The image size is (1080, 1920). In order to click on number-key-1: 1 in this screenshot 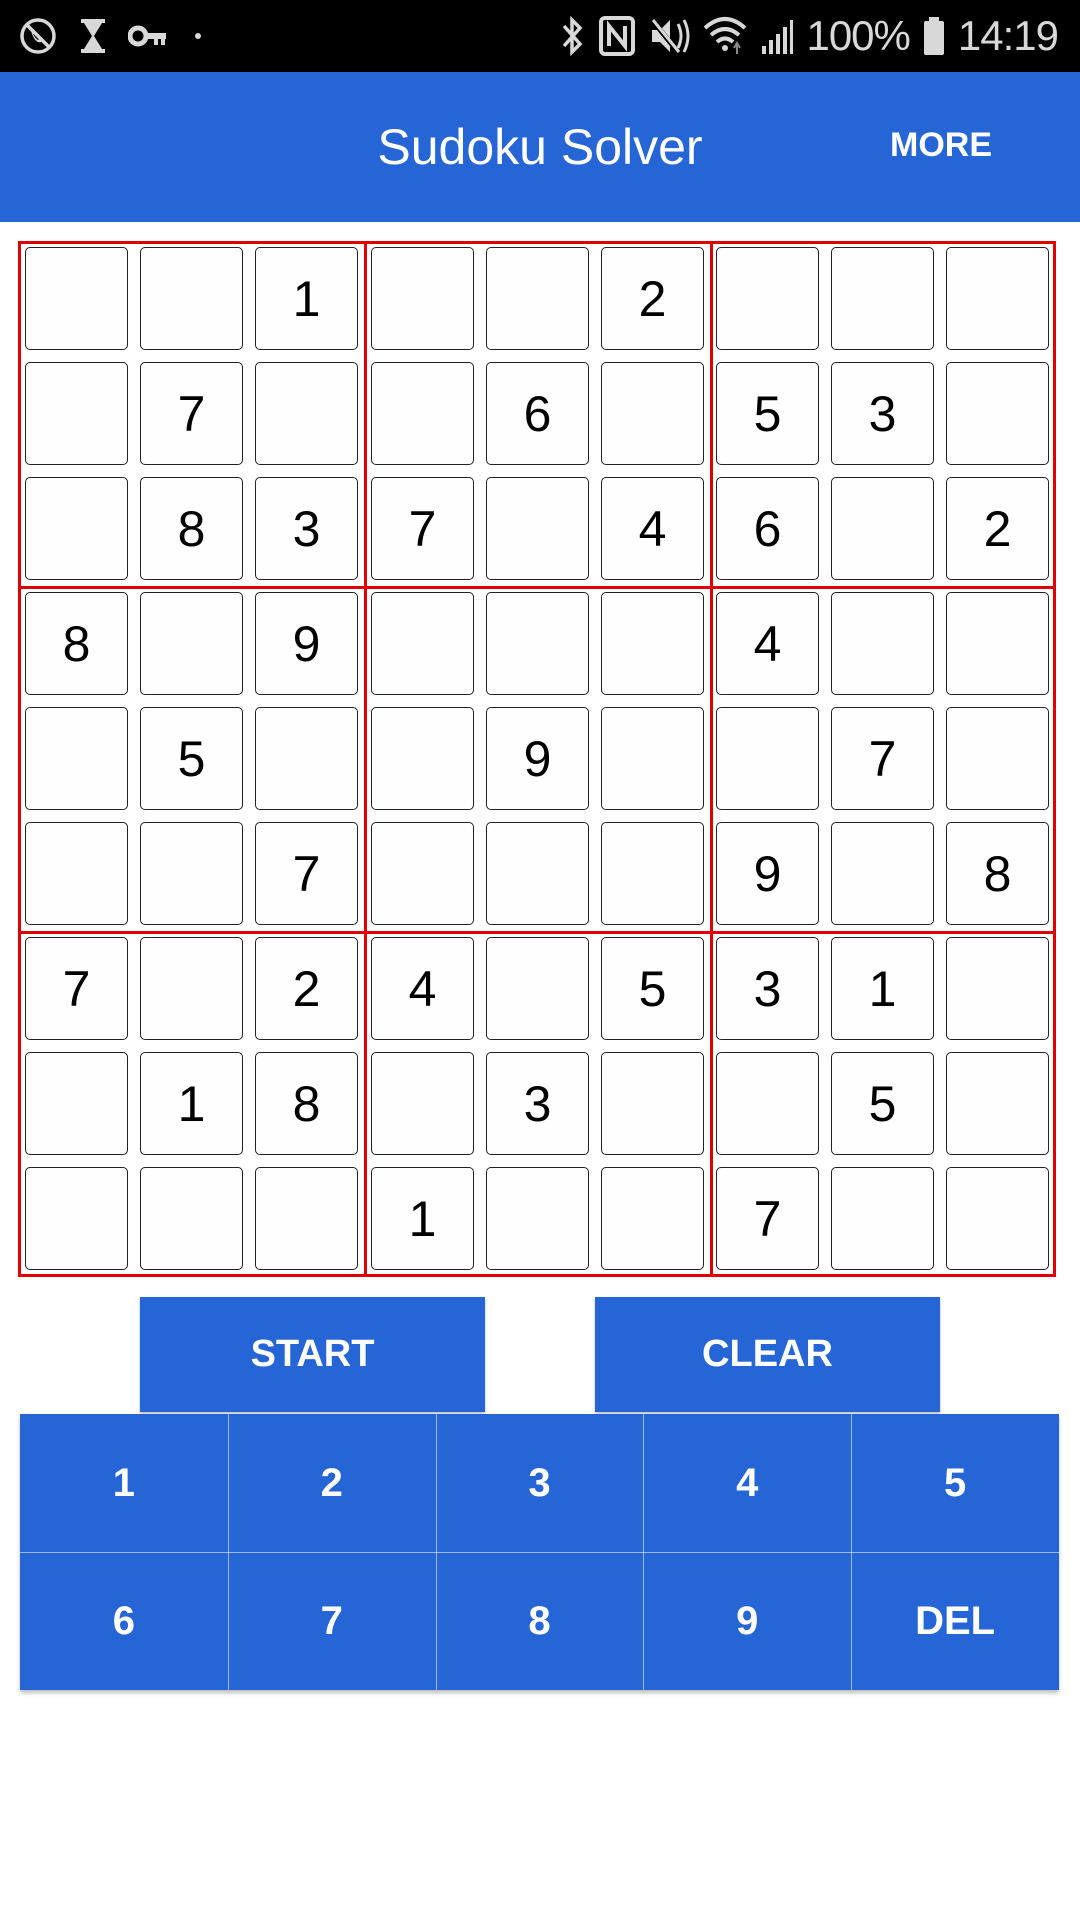, I will do `click(124, 1483)`.